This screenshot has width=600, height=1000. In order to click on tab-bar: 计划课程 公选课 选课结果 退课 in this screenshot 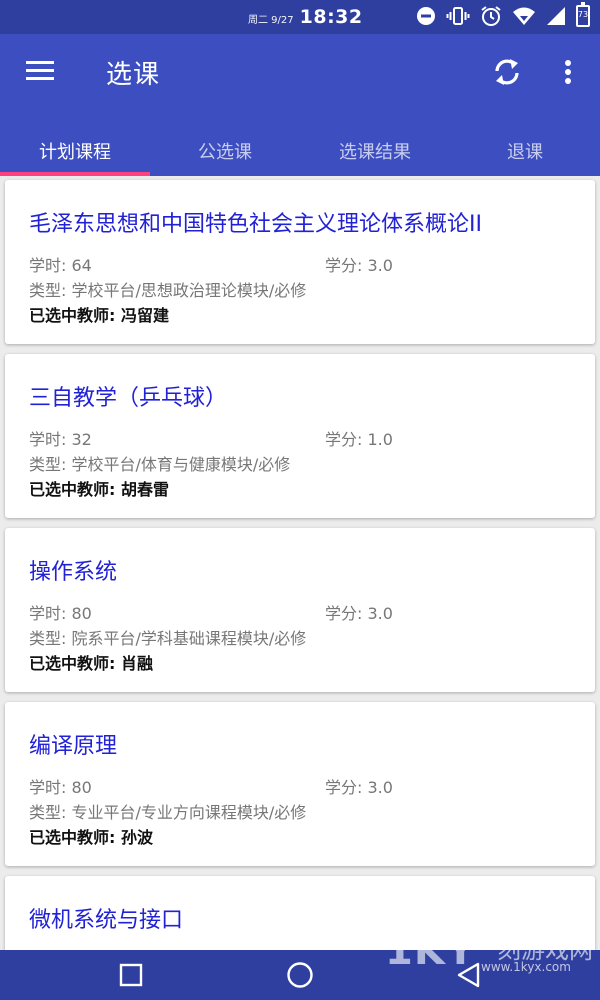, I will do `click(300, 151)`.